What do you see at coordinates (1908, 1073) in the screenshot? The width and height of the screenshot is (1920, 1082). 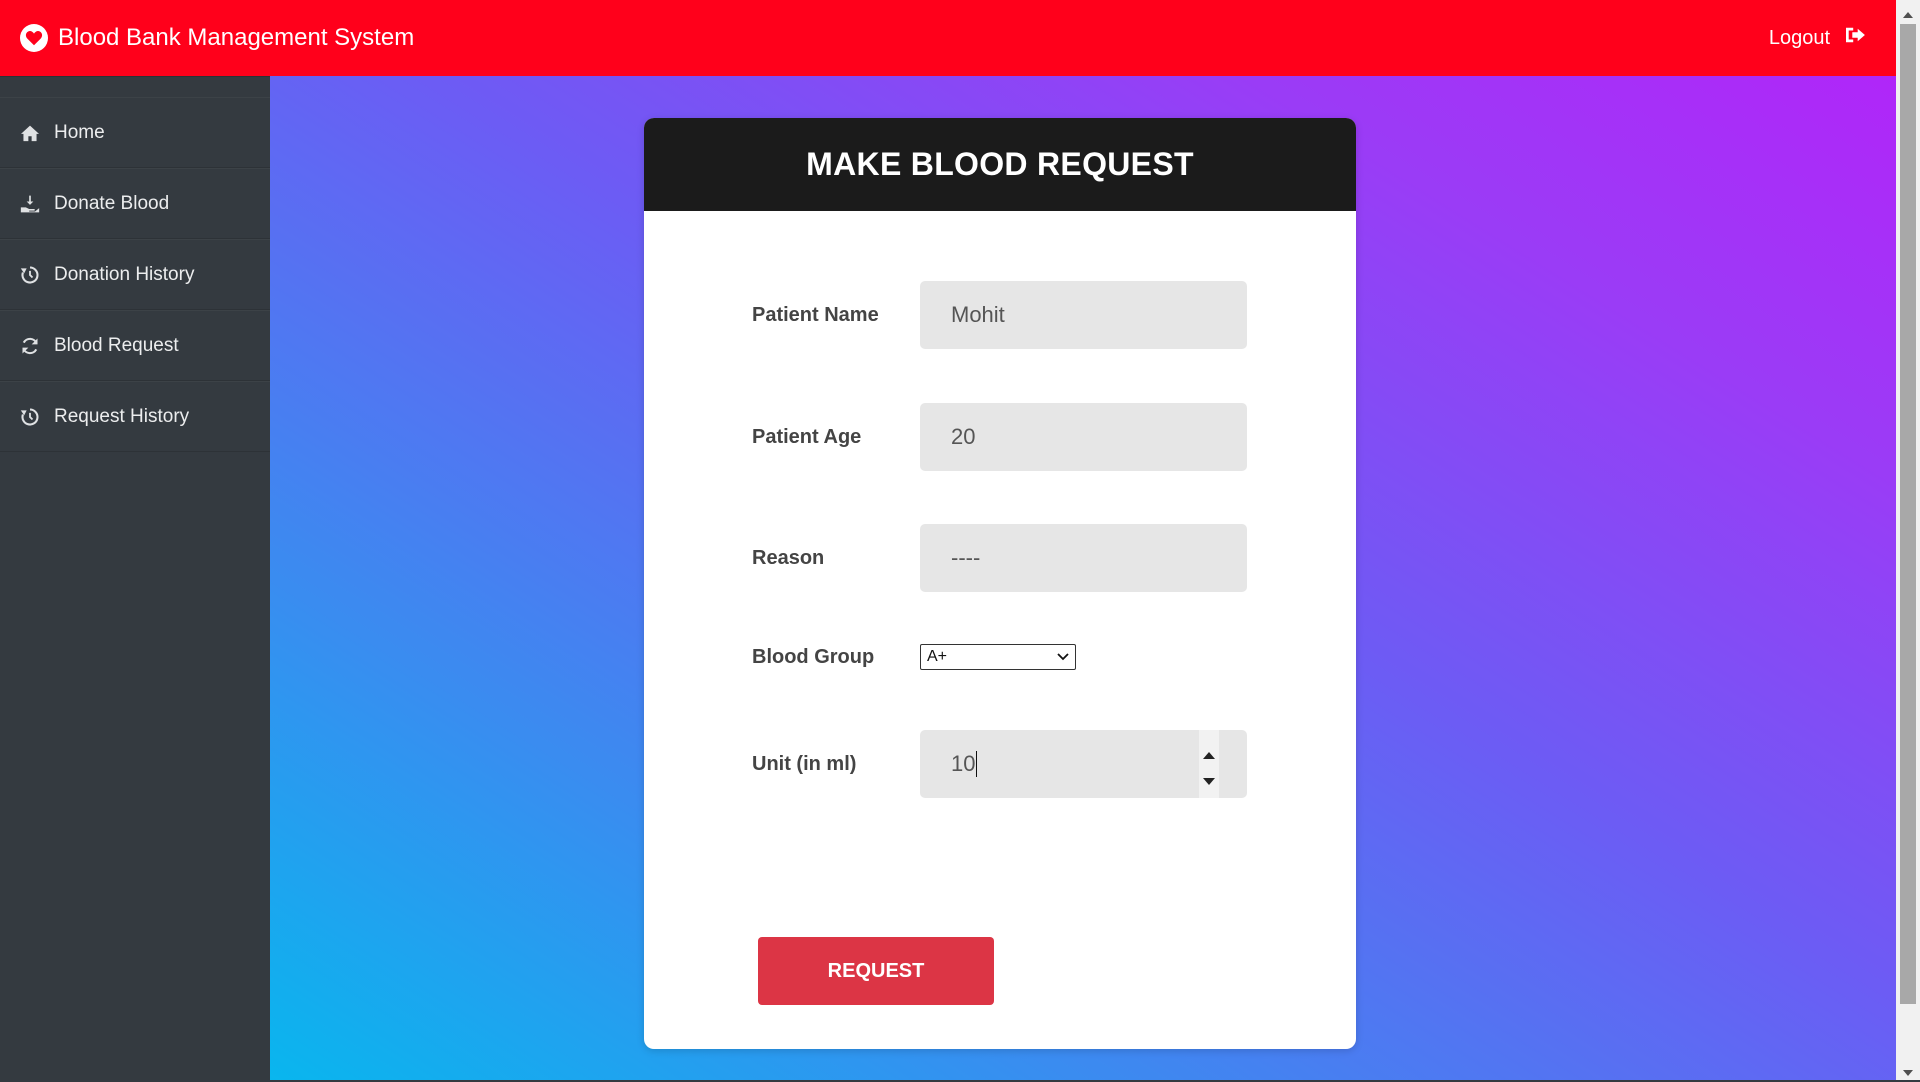 I see `scroll-down-icon` at bounding box center [1908, 1073].